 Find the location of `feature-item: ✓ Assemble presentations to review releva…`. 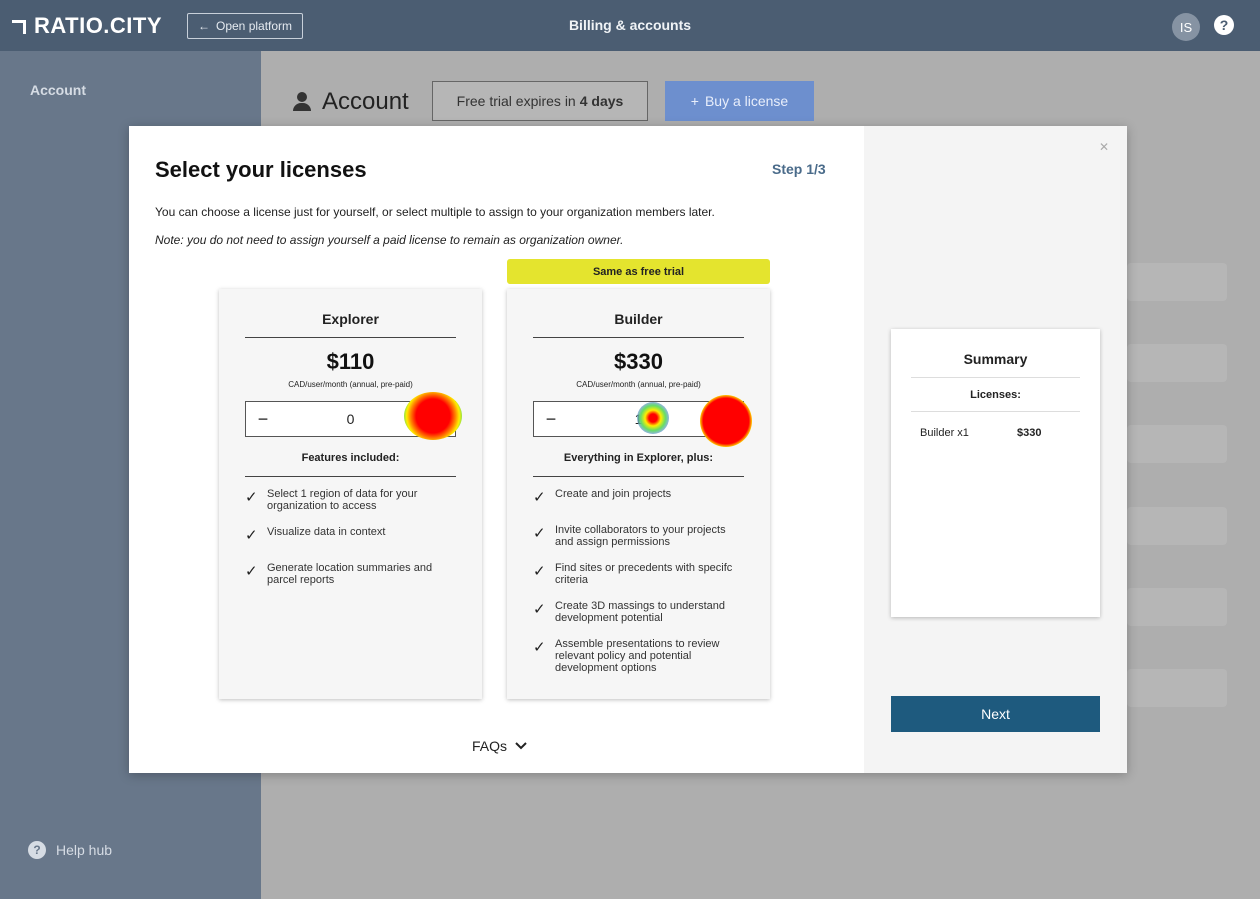

feature-item: ✓ Assemble presentations to review releva… is located at coordinates (638, 655).